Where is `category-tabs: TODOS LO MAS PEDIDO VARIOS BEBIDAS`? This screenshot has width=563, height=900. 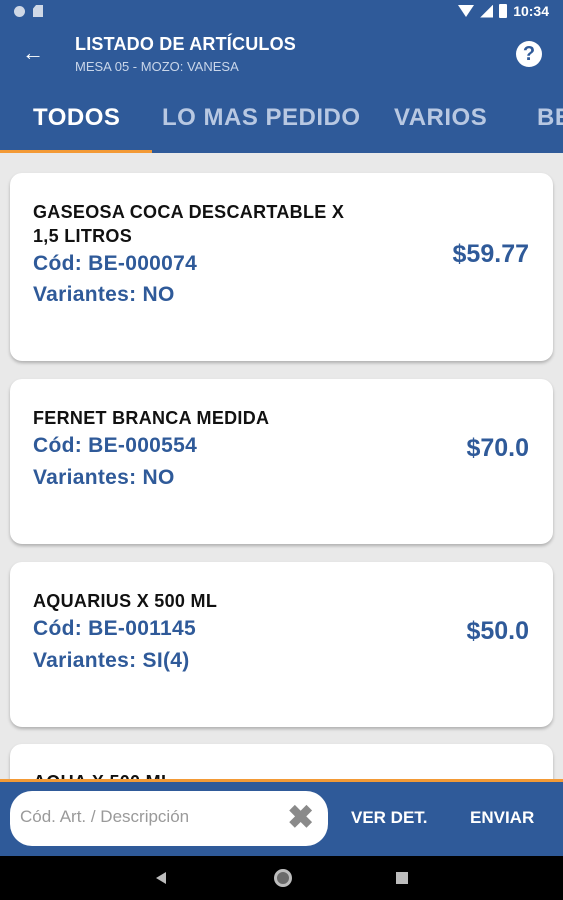 category-tabs: TODOS LO MAS PEDIDO VARIOS BEBIDAS is located at coordinates (281, 118).